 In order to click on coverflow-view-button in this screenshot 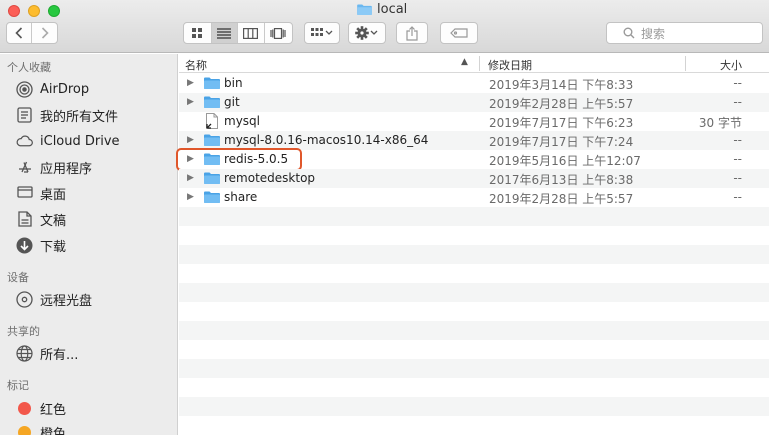, I will do `click(278, 33)`.